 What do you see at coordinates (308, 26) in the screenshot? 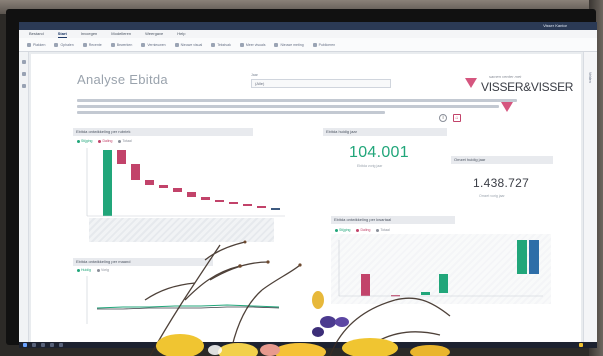
I see `app-titlebar: Visser Kantor` at bounding box center [308, 26].